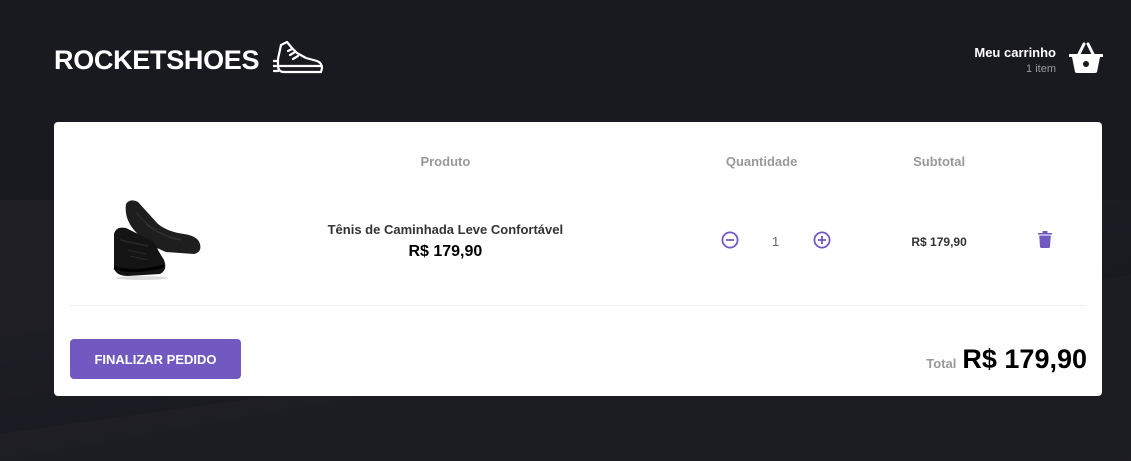 The height and width of the screenshot is (461, 1131). Describe the element at coordinates (155, 359) in the screenshot. I see `checkout-button: FINALIZAR PEDIDO` at that location.